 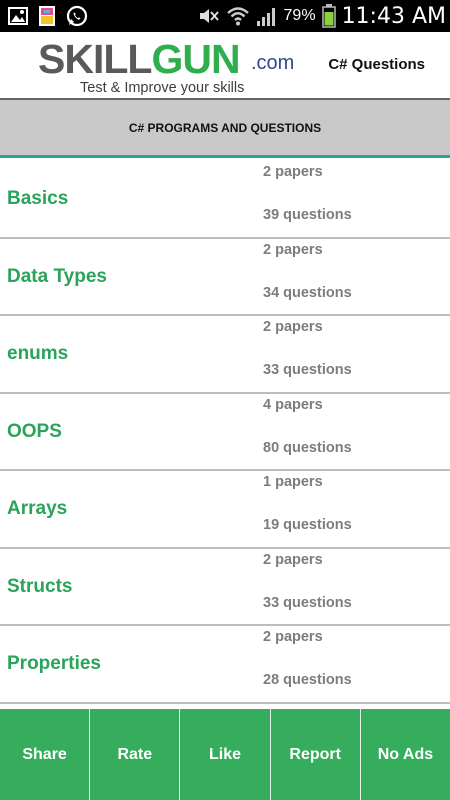 I want to click on papers-count: 1 papers, so click(x=293, y=482).